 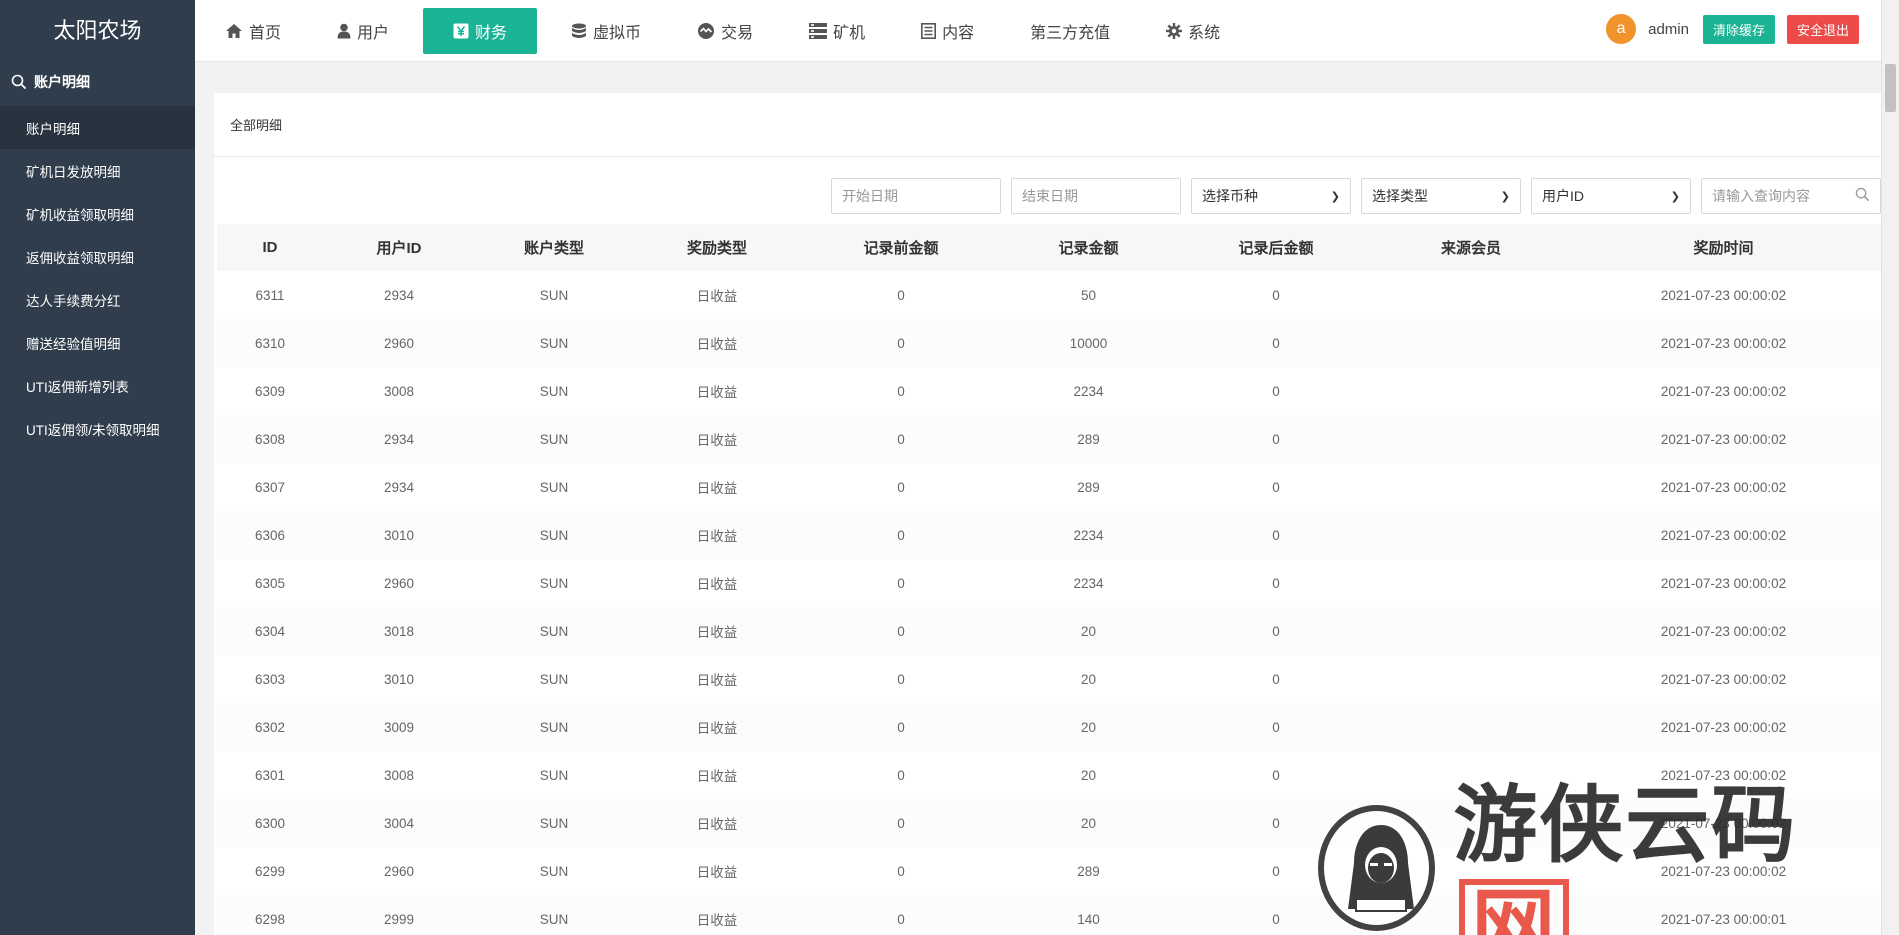 I want to click on sidebar-section-header: 账户明细, so click(x=97, y=82).